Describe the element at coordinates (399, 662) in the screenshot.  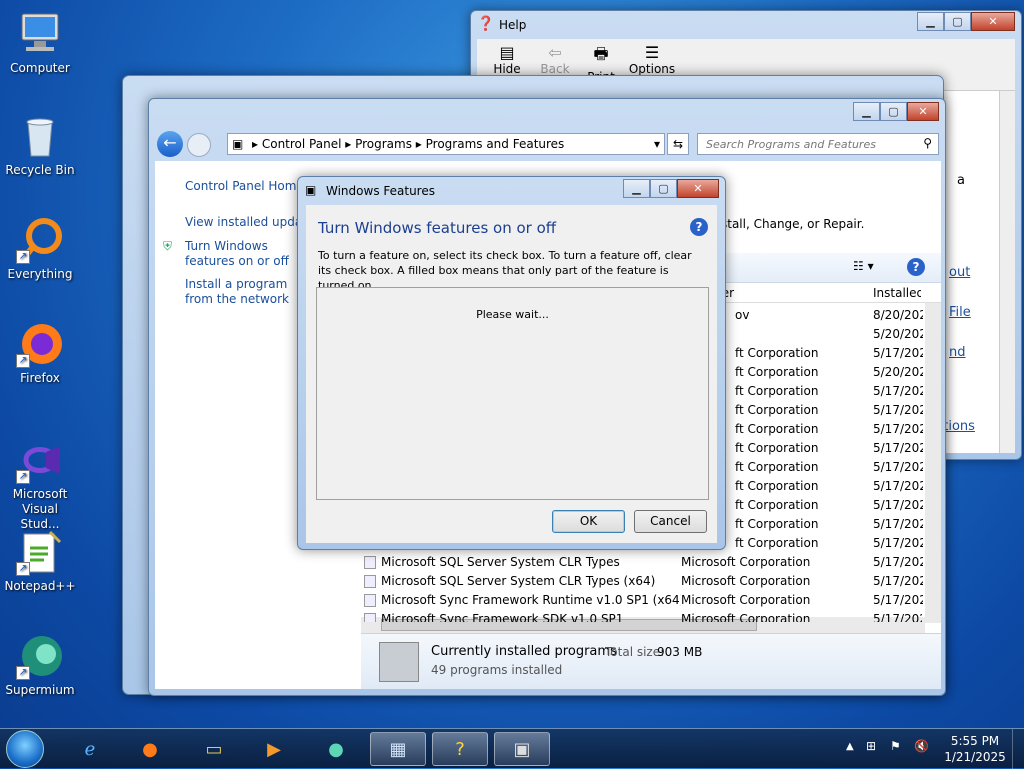
I see `installer-icon` at that location.